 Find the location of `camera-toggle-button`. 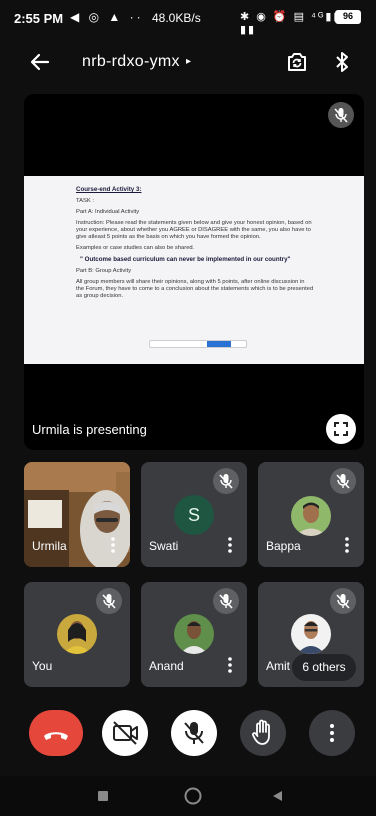

camera-toggle-button is located at coordinates (125, 733).